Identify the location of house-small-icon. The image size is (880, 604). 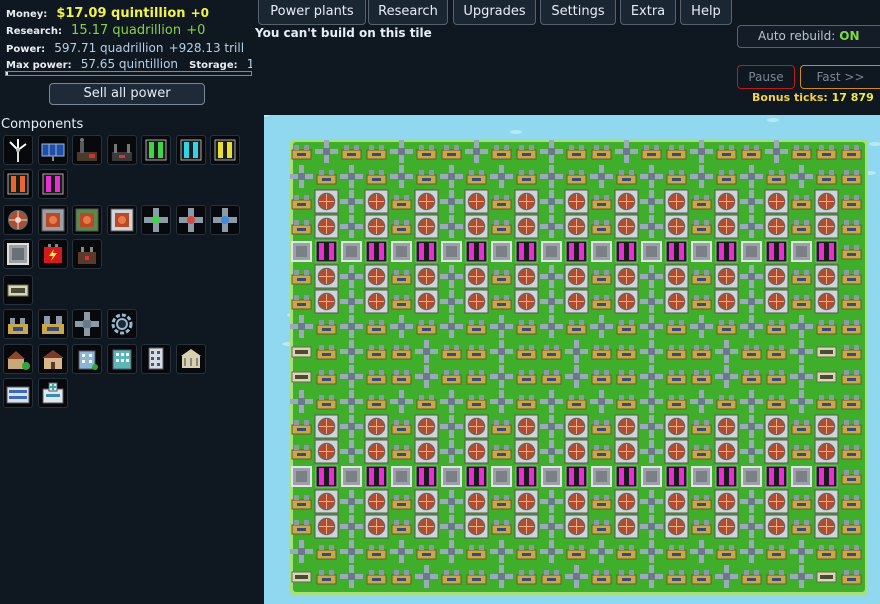
(52, 359).